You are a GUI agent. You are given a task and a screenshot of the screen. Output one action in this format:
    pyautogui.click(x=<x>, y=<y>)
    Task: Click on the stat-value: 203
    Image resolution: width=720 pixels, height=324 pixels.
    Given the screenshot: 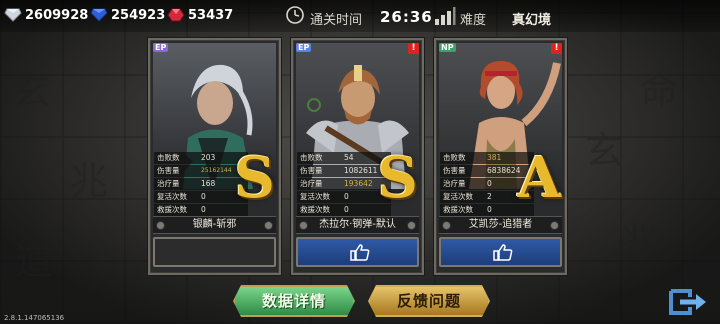 What is the action you would take?
    pyautogui.click(x=208, y=157)
    